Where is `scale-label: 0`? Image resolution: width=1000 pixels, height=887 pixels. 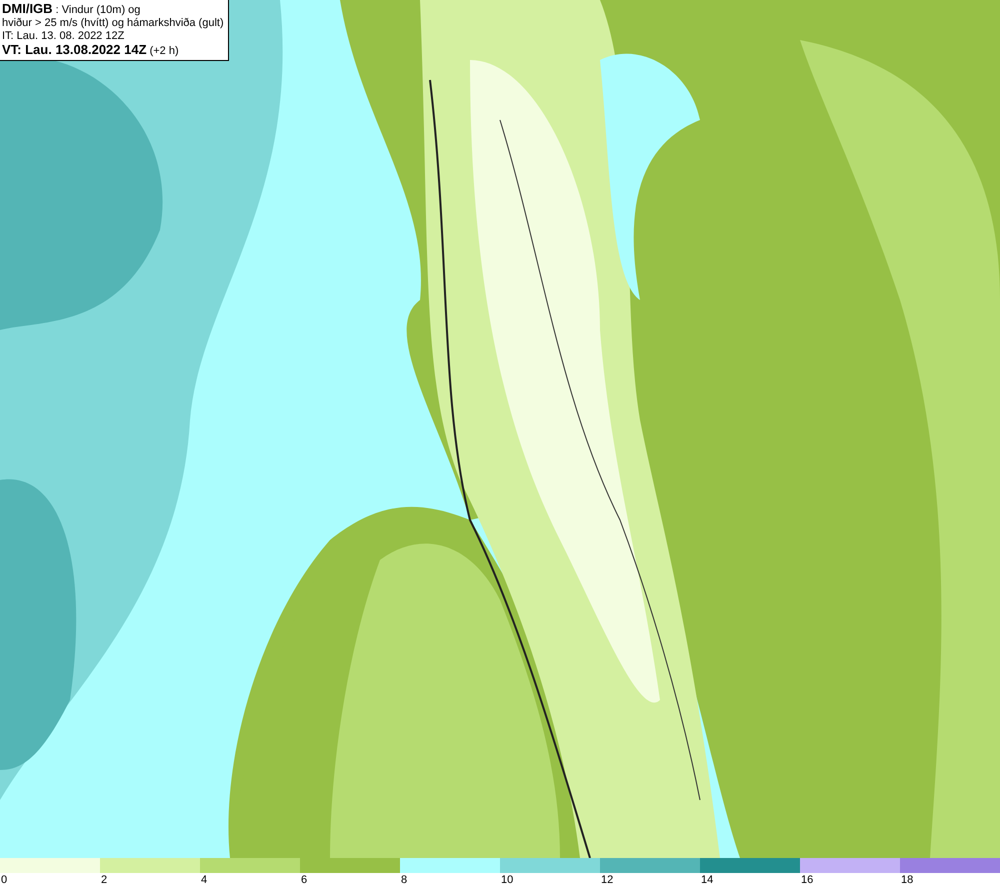 scale-label: 0 is located at coordinates (4, 880).